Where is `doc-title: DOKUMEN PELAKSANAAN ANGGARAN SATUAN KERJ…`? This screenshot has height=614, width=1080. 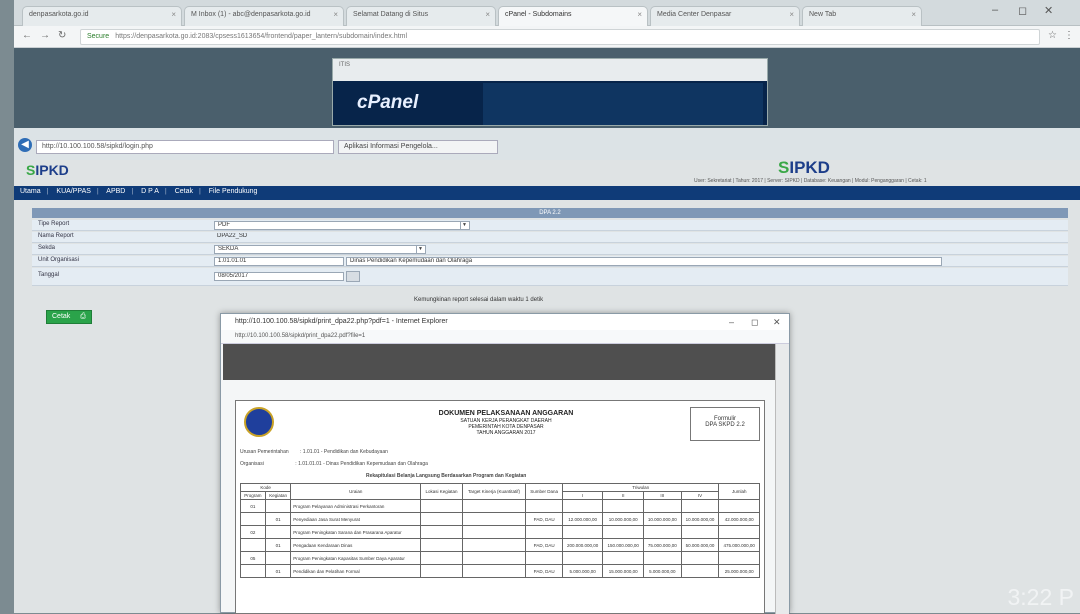
doc-title: DOKUMEN PELAKSANAAN ANGGARAN SATUAN KERJ… is located at coordinates (506, 422).